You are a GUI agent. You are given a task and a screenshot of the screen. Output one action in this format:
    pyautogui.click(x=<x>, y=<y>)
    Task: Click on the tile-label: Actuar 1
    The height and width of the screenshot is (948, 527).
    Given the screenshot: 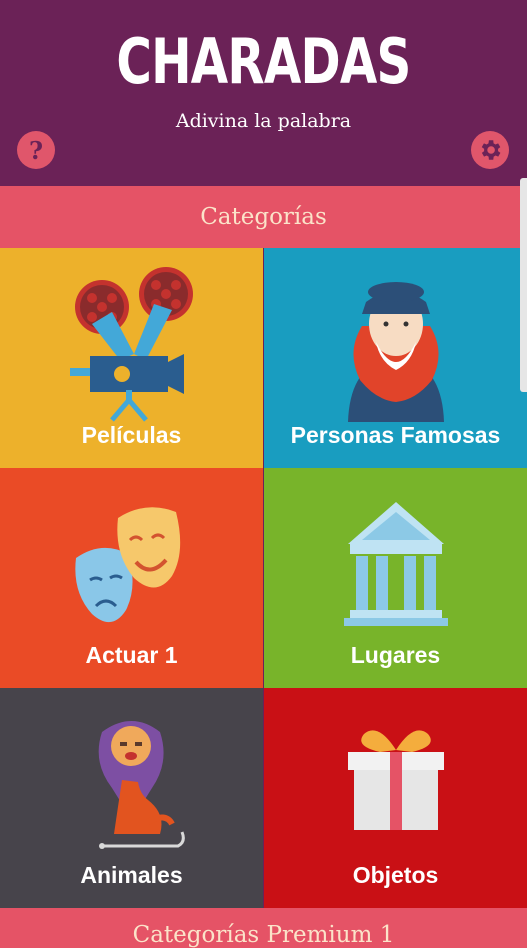 What is the action you would take?
    pyautogui.click(x=131, y=655)
    